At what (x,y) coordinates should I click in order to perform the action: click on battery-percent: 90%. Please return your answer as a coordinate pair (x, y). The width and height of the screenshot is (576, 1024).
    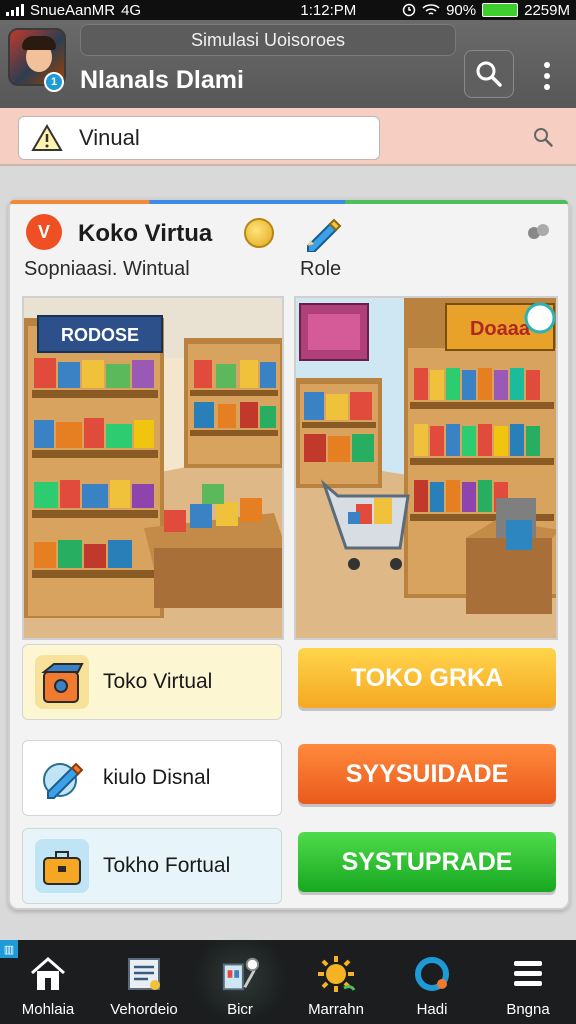
    Looking at the image, I should click on (461, 10).